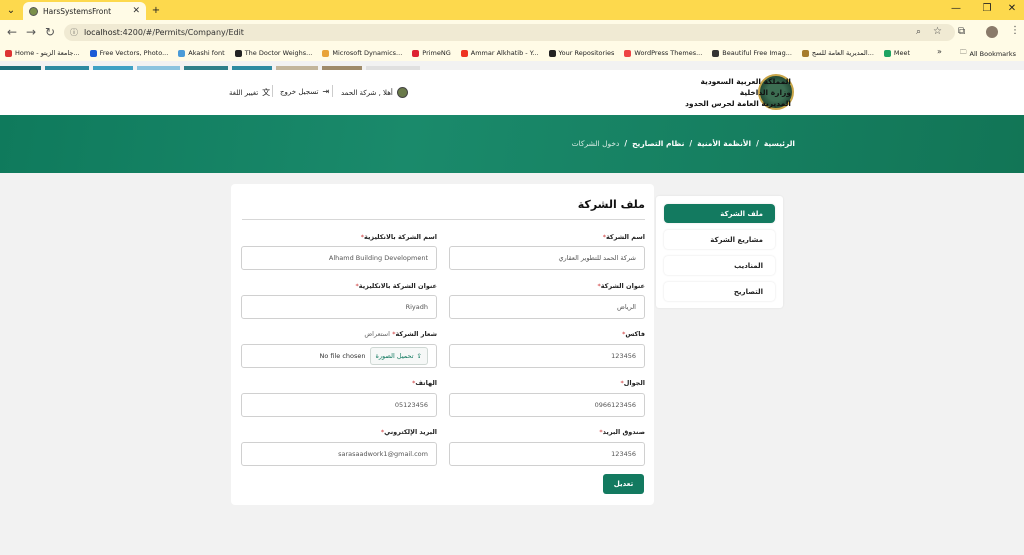 The image size is (1024, 555). I want to click on bookmark-star-icon: ☆, so click(937, 31).